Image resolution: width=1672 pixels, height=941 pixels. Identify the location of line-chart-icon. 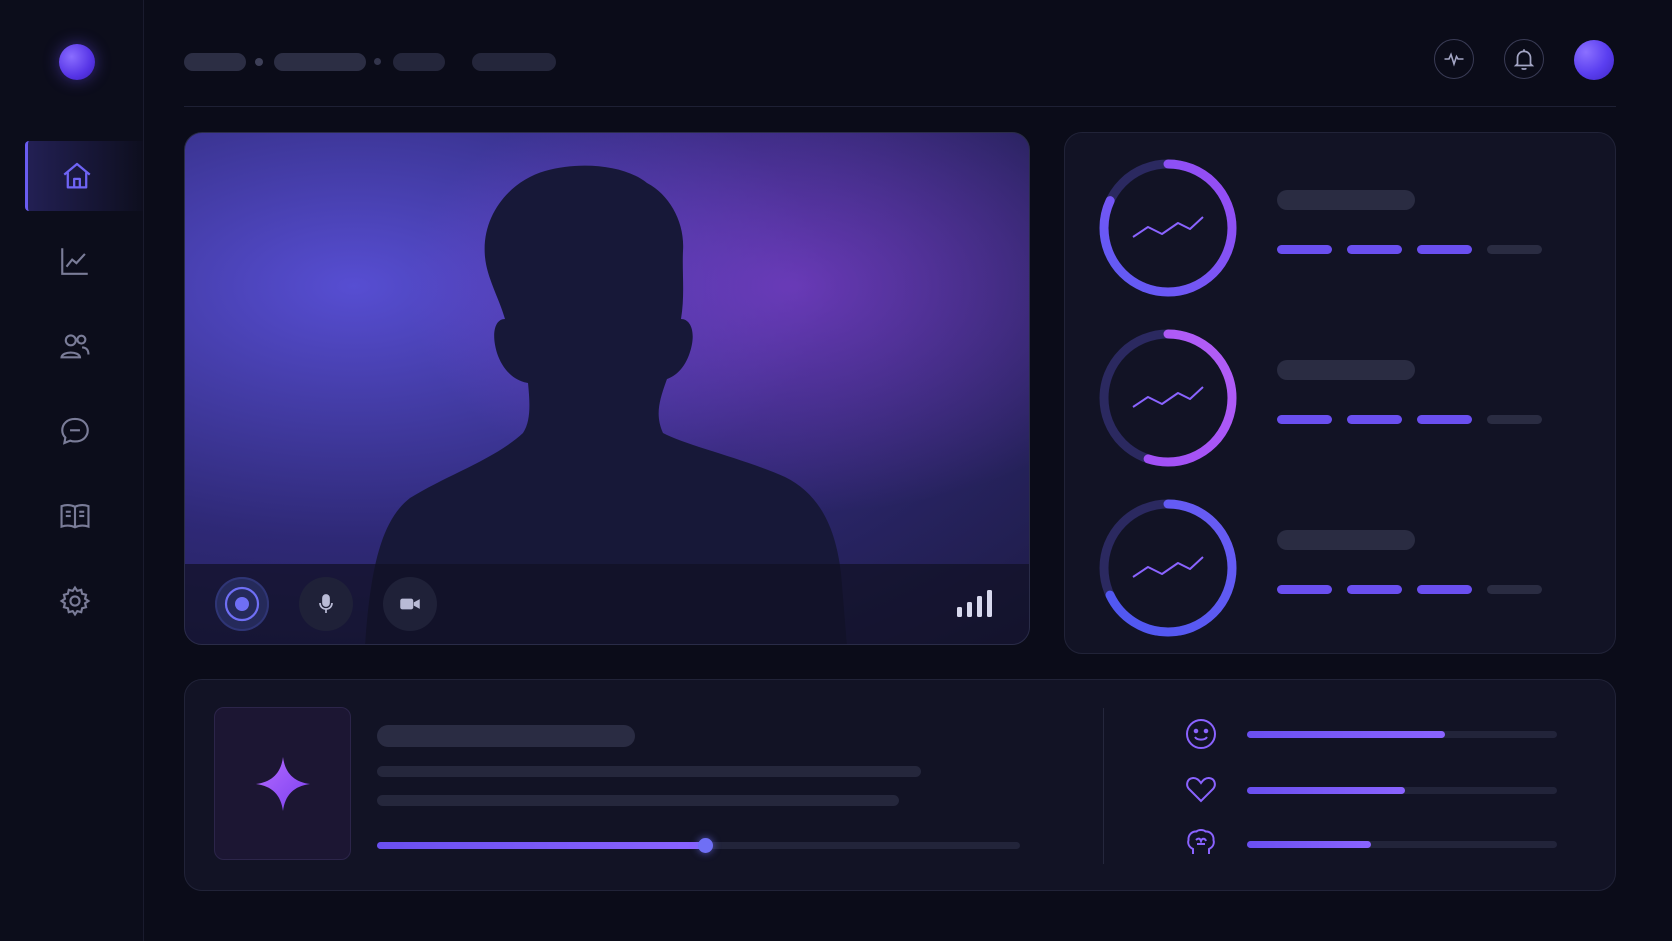
(74, 261).